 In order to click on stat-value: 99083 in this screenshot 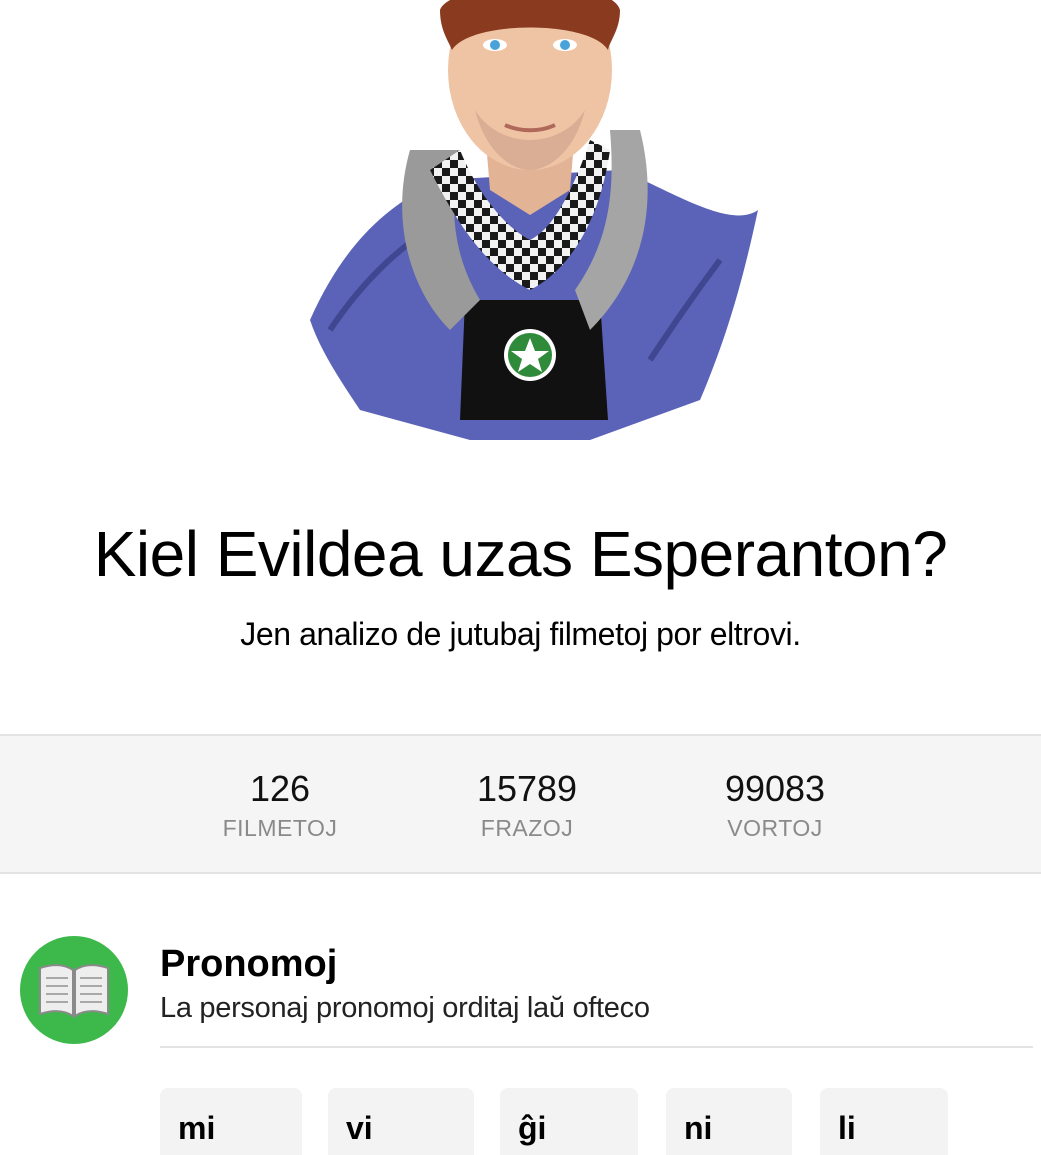, I will do `click(775, 788)`.